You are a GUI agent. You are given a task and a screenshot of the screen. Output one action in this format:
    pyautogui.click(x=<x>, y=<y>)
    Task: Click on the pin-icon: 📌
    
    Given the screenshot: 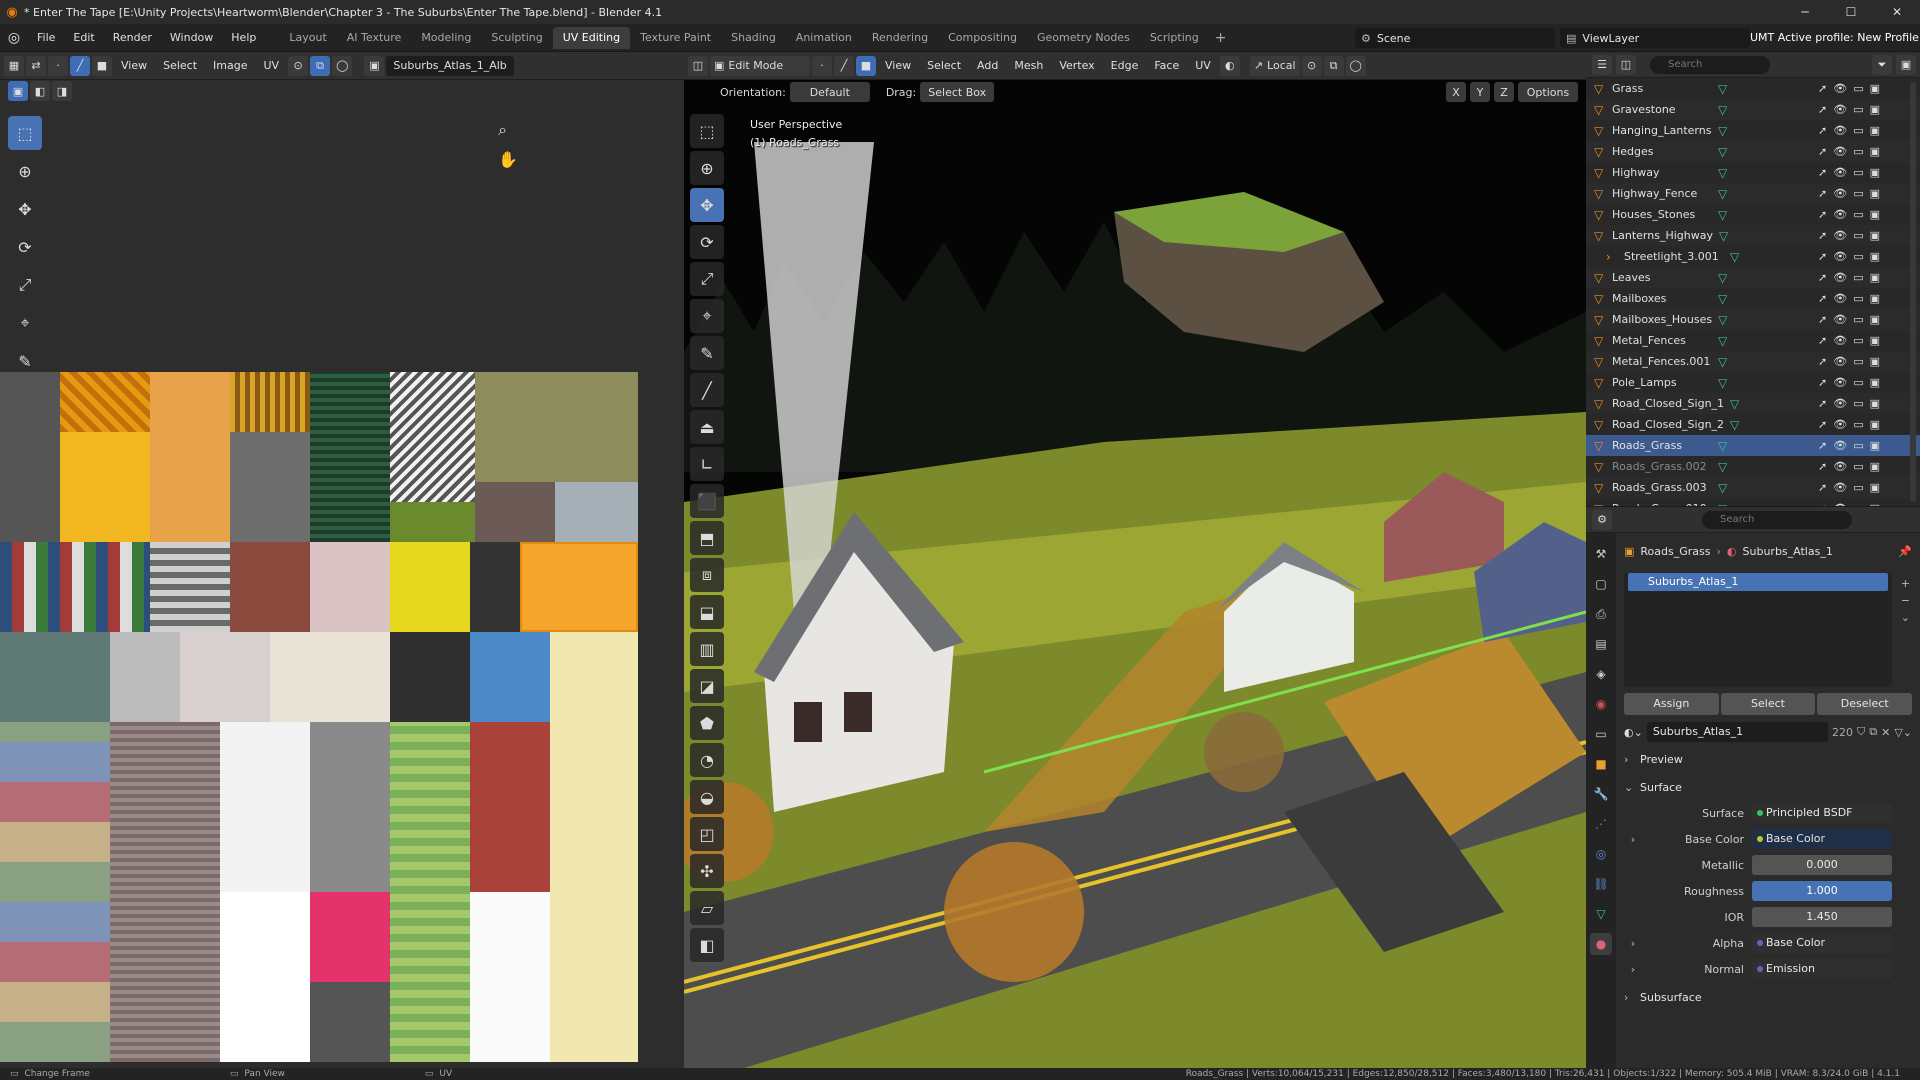 What is the action you would take?
    pyautogui.click(x=1905, y=551)
    